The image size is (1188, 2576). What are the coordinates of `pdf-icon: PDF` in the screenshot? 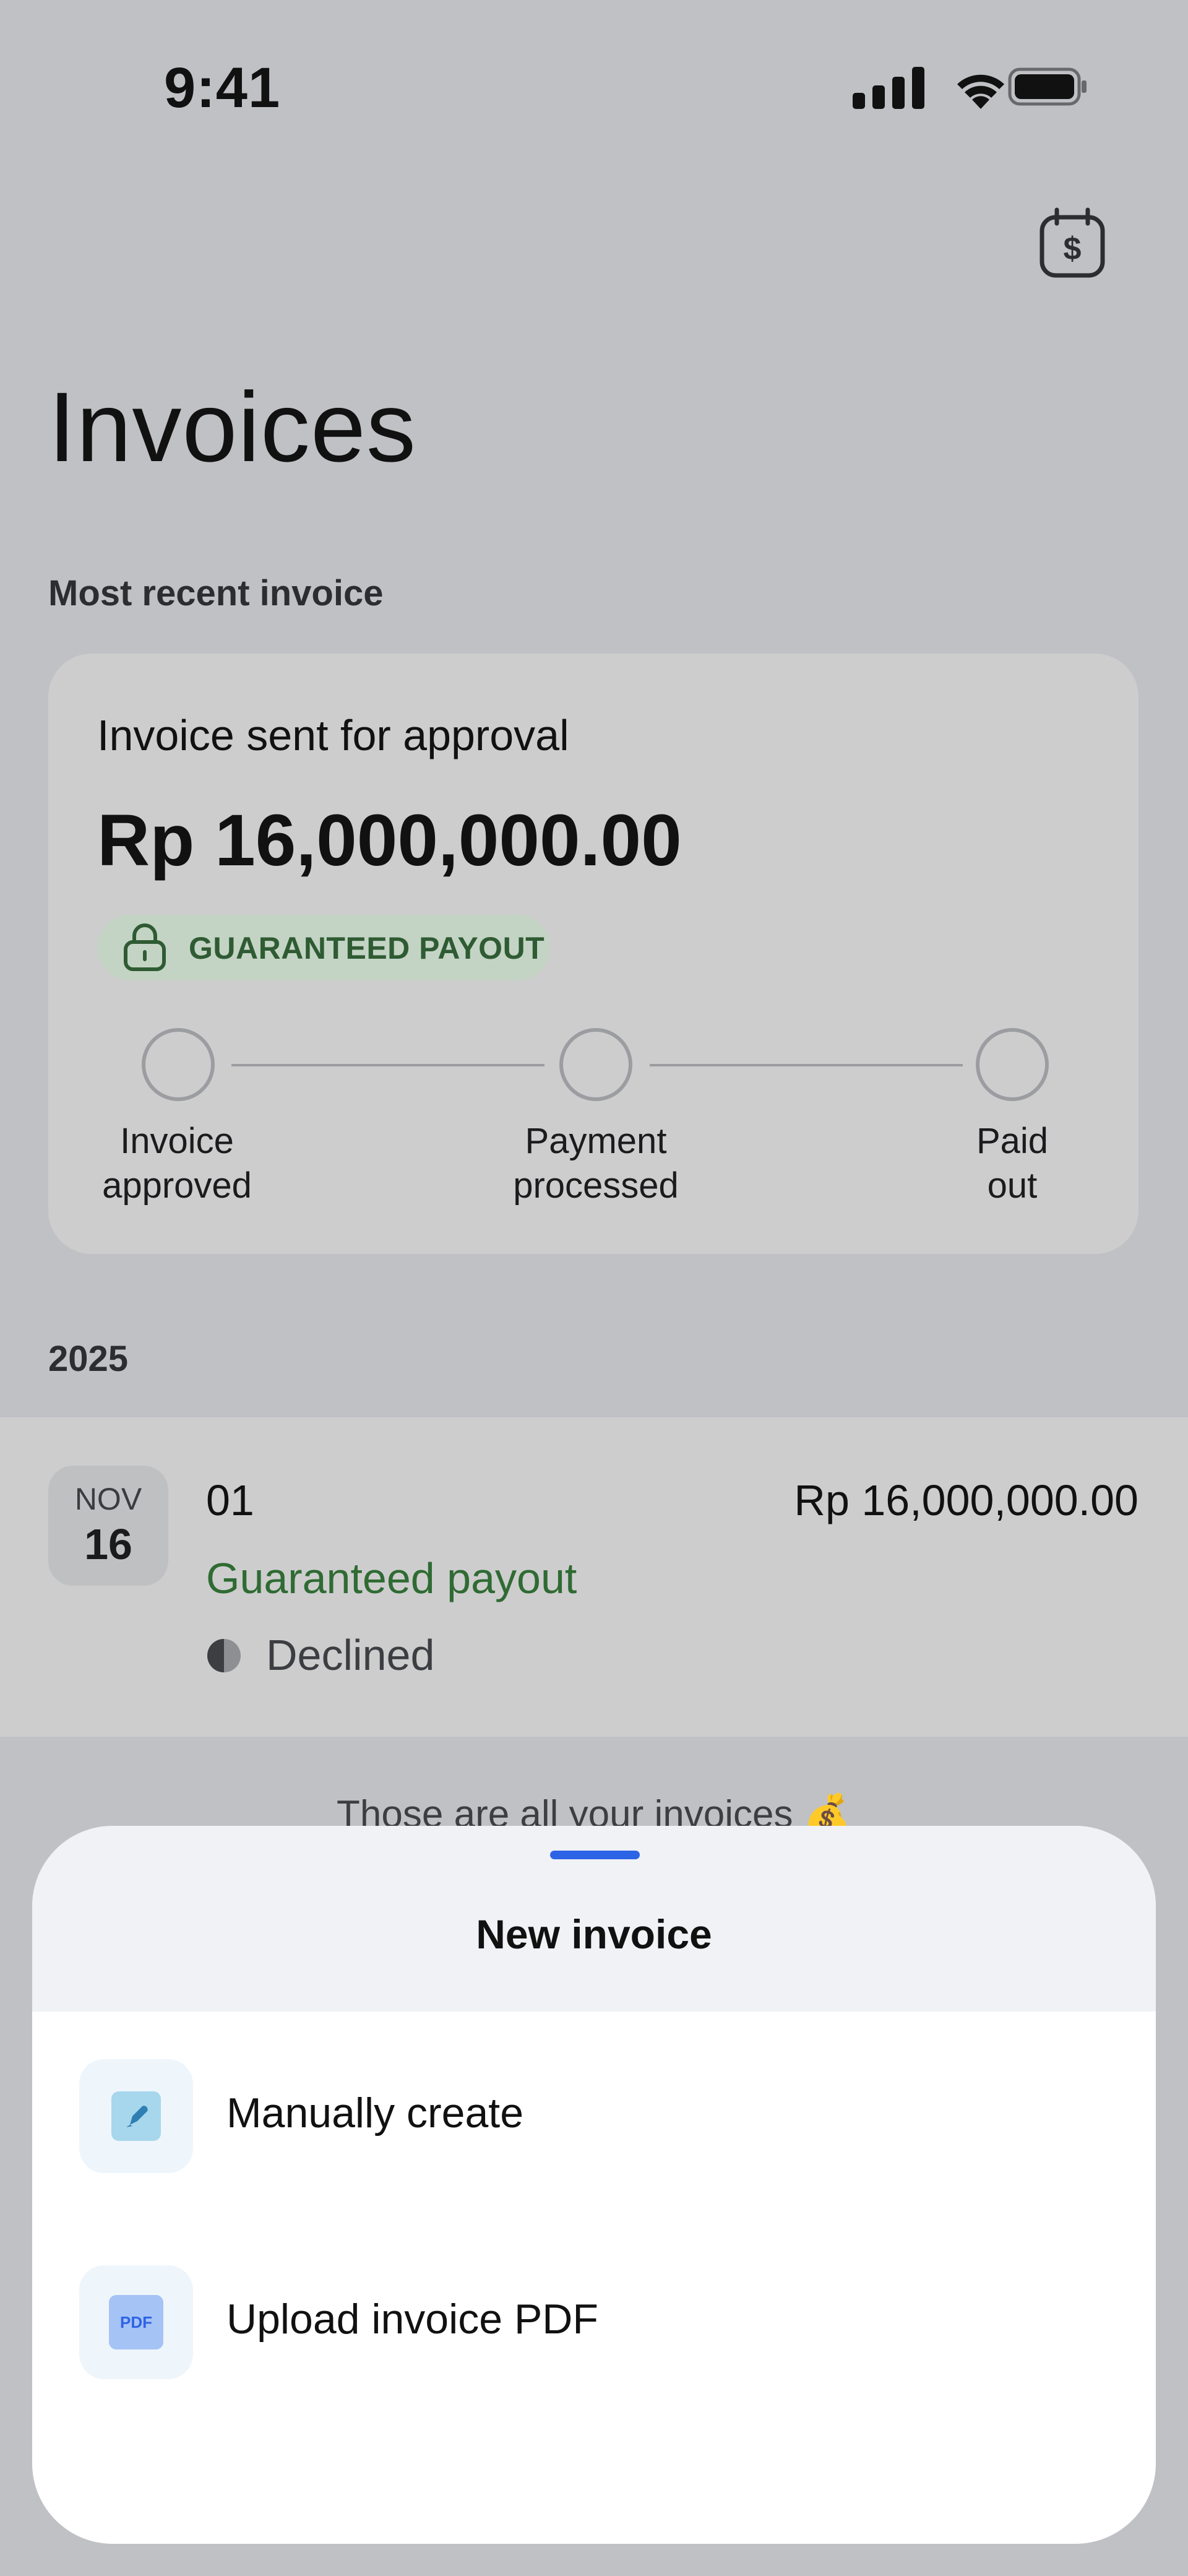 It's located at (136, 2322).